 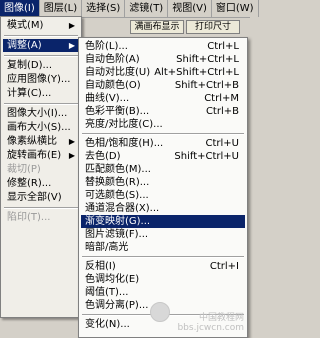 What do you see at coordinates (207, 59) in the screenshot?
I see `menu-item-shortcut: Shift+Ctrl+L` at bounding box center [207, 59].